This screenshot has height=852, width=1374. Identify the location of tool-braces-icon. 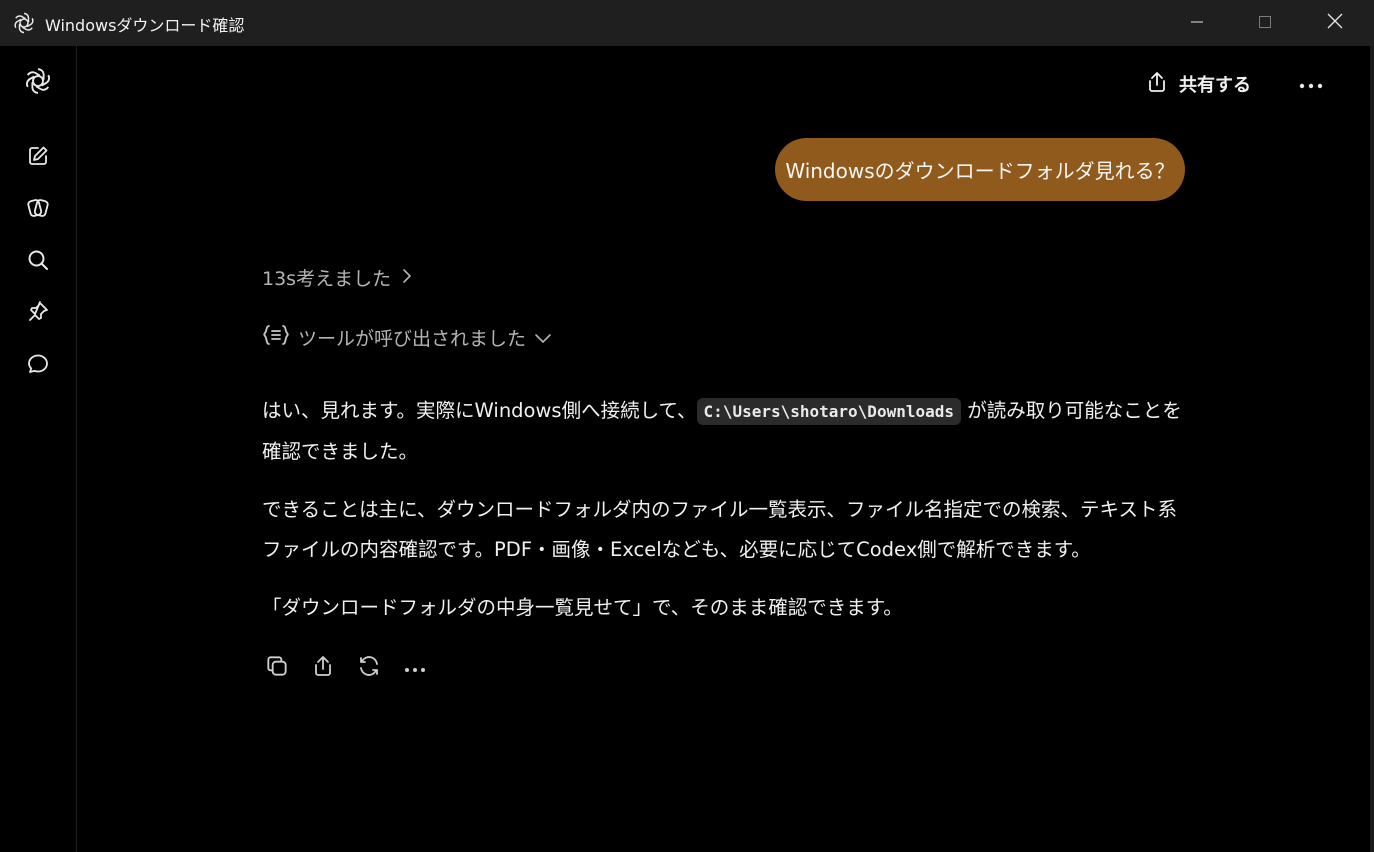
(276, 337).